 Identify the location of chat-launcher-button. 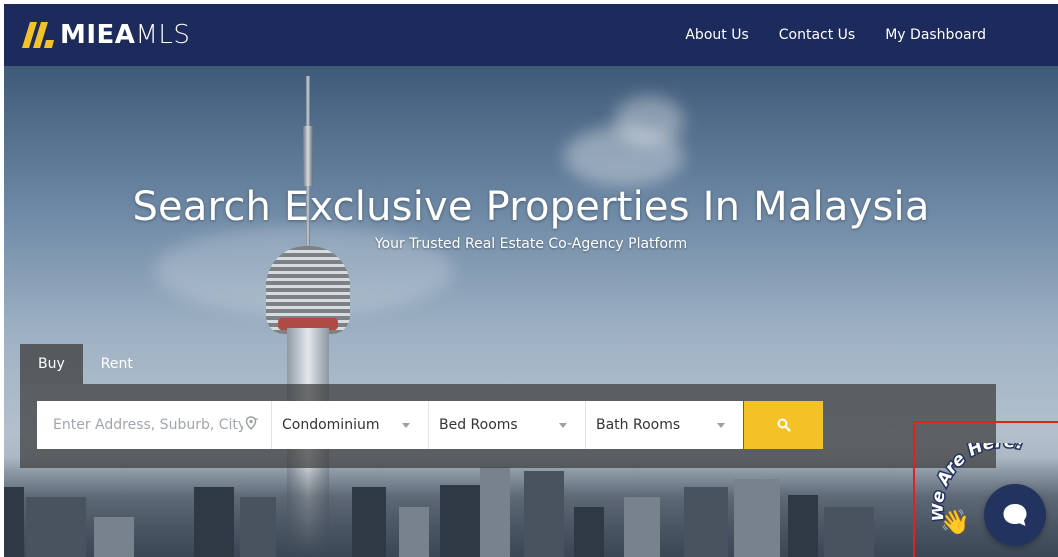
(1015, 515).